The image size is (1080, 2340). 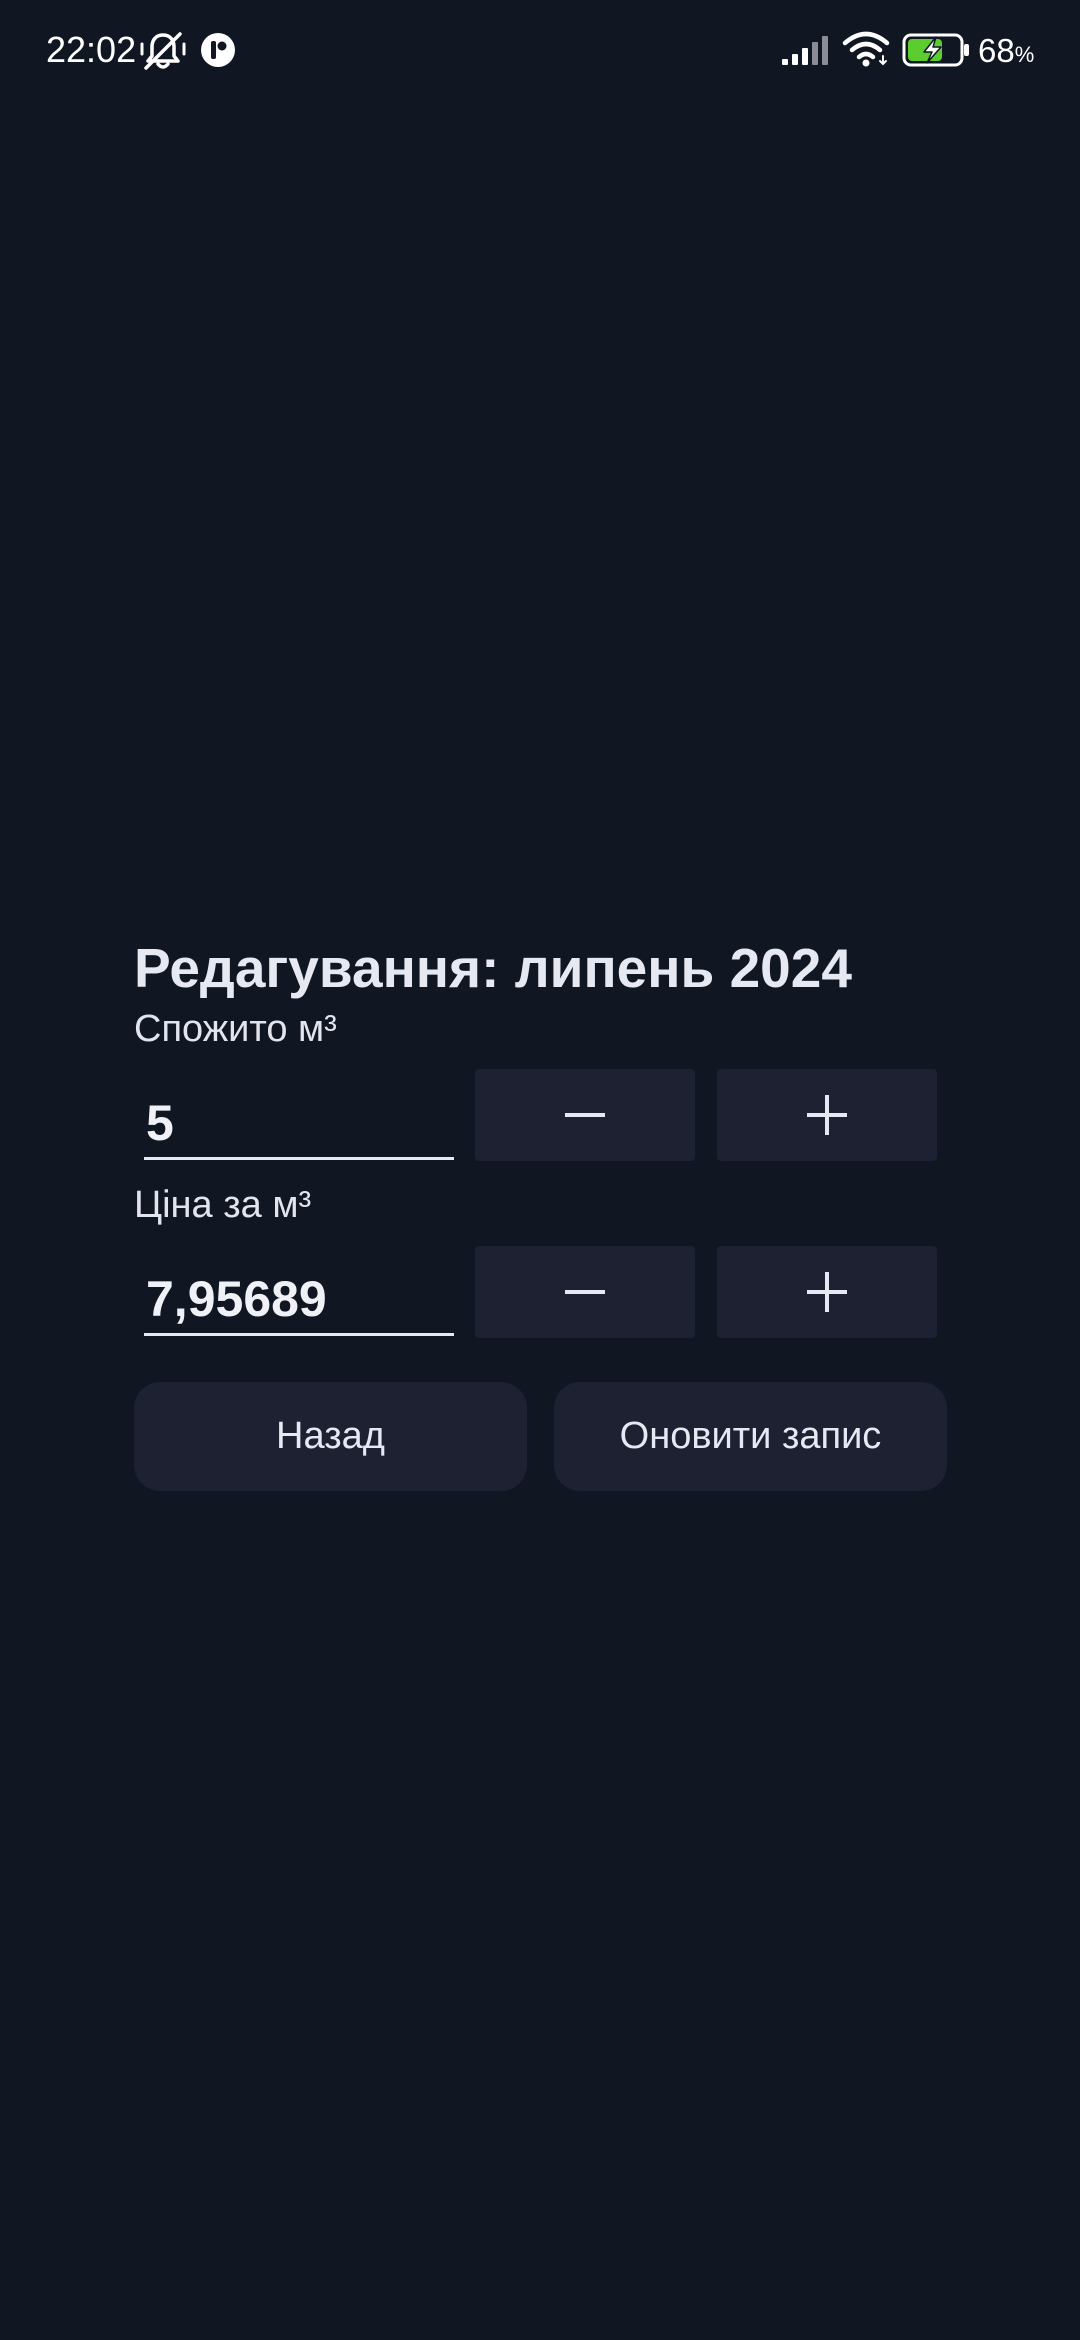 I want to click on status-time: 22:02, so click(x=91, y=49).